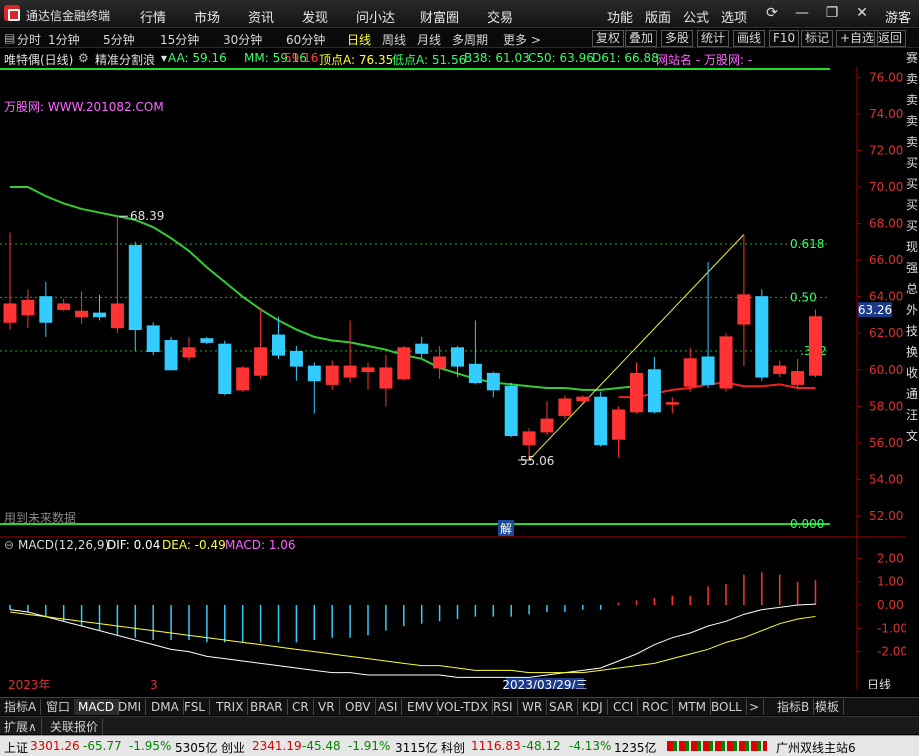 The height and width of the screenshot is (756, 919). I want to click on f10-button: F10, so click(784, 38).